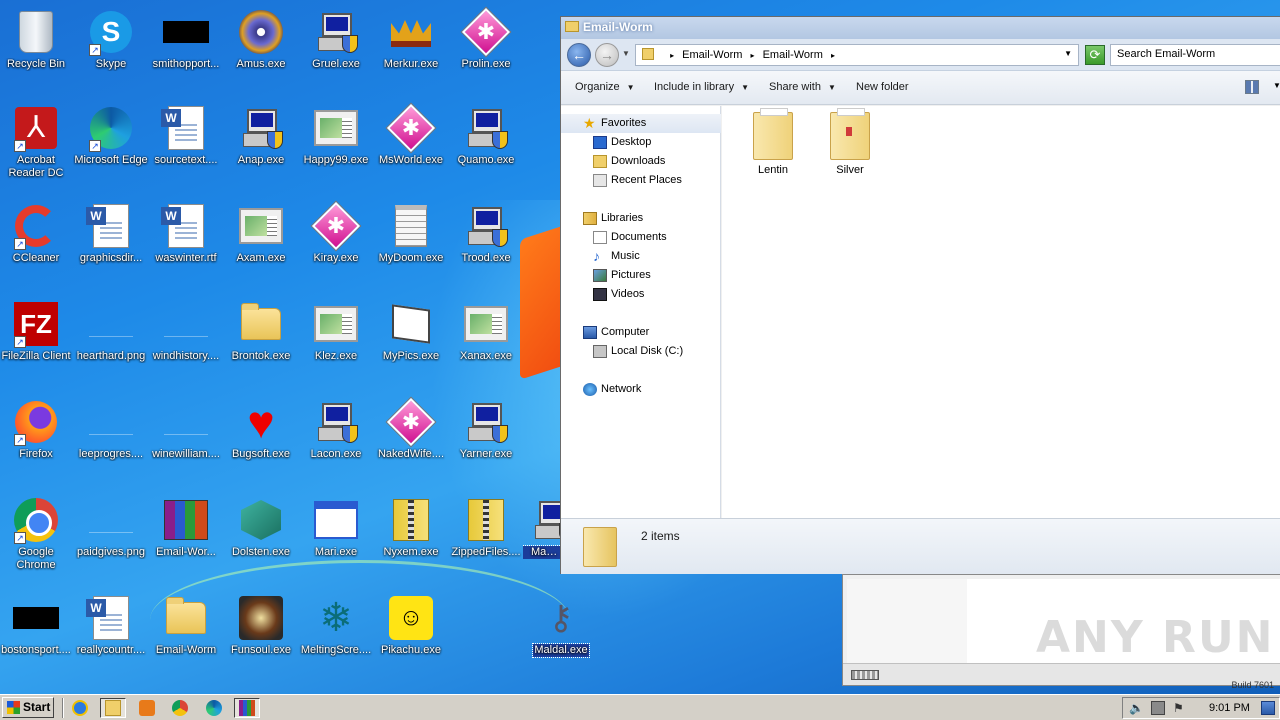 This screenshot has height=720, width=1280. What do you see at coordinates (261, 625) in the screenshot?
I see `desktop-icon-funsoul: Funsoul.exe` at bounding box center [261, 625].